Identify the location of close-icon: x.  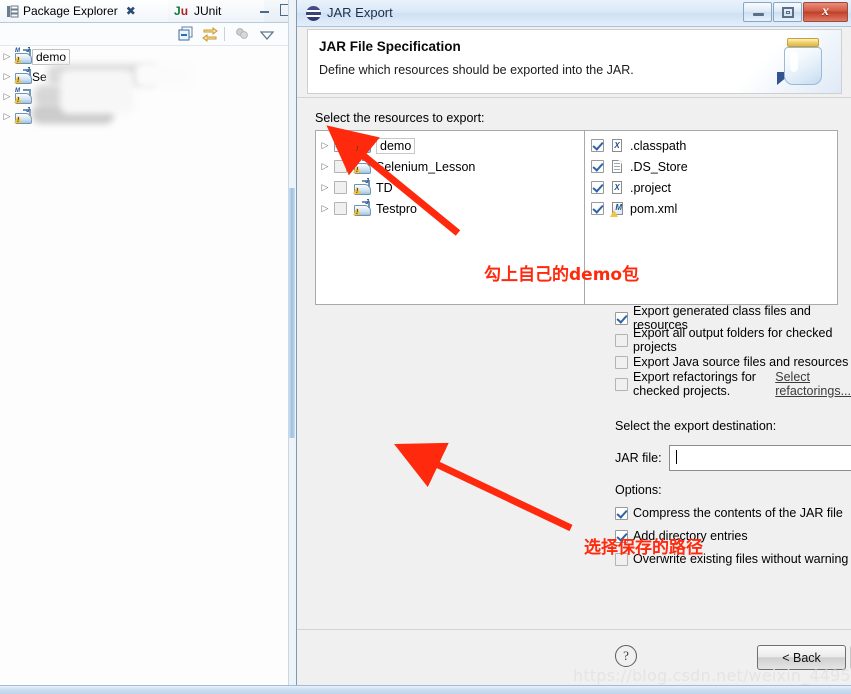
(825, 11).